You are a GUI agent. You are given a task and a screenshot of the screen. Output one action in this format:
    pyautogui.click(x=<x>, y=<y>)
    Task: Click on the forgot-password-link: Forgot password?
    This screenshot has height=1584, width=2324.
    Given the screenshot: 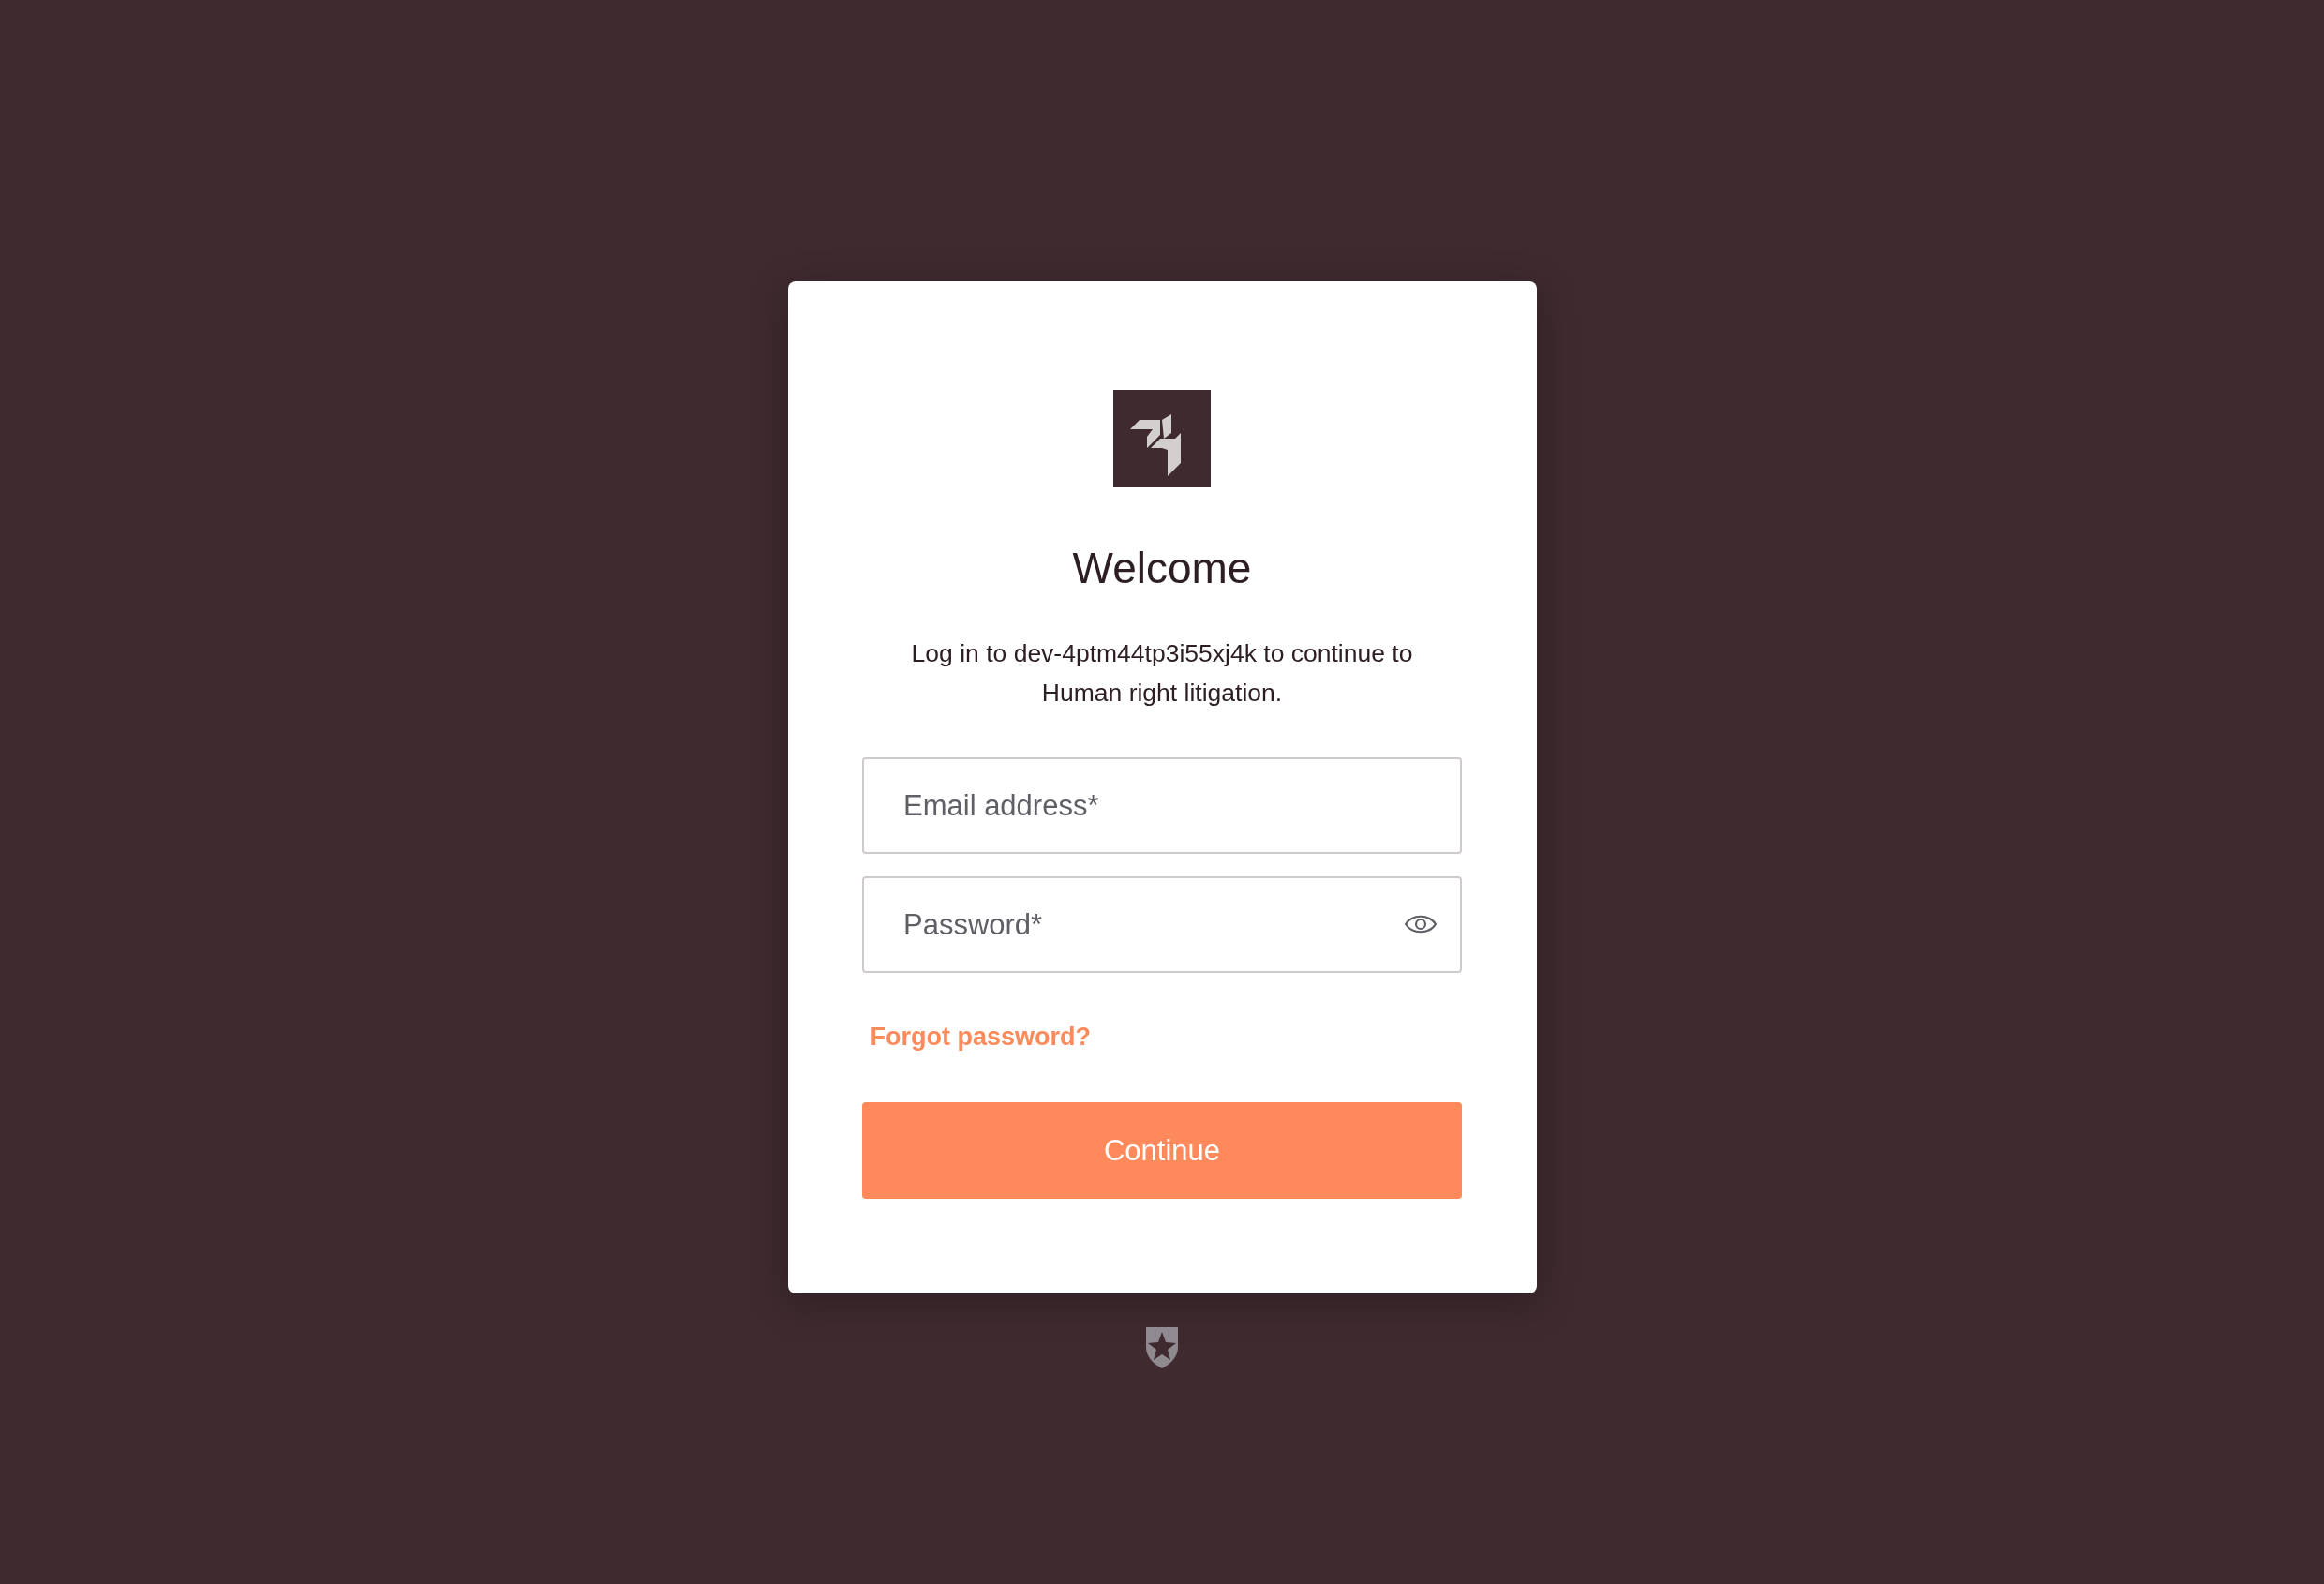 What is the action you would take?
    pyautogui.click(x=980, y=1037)
    